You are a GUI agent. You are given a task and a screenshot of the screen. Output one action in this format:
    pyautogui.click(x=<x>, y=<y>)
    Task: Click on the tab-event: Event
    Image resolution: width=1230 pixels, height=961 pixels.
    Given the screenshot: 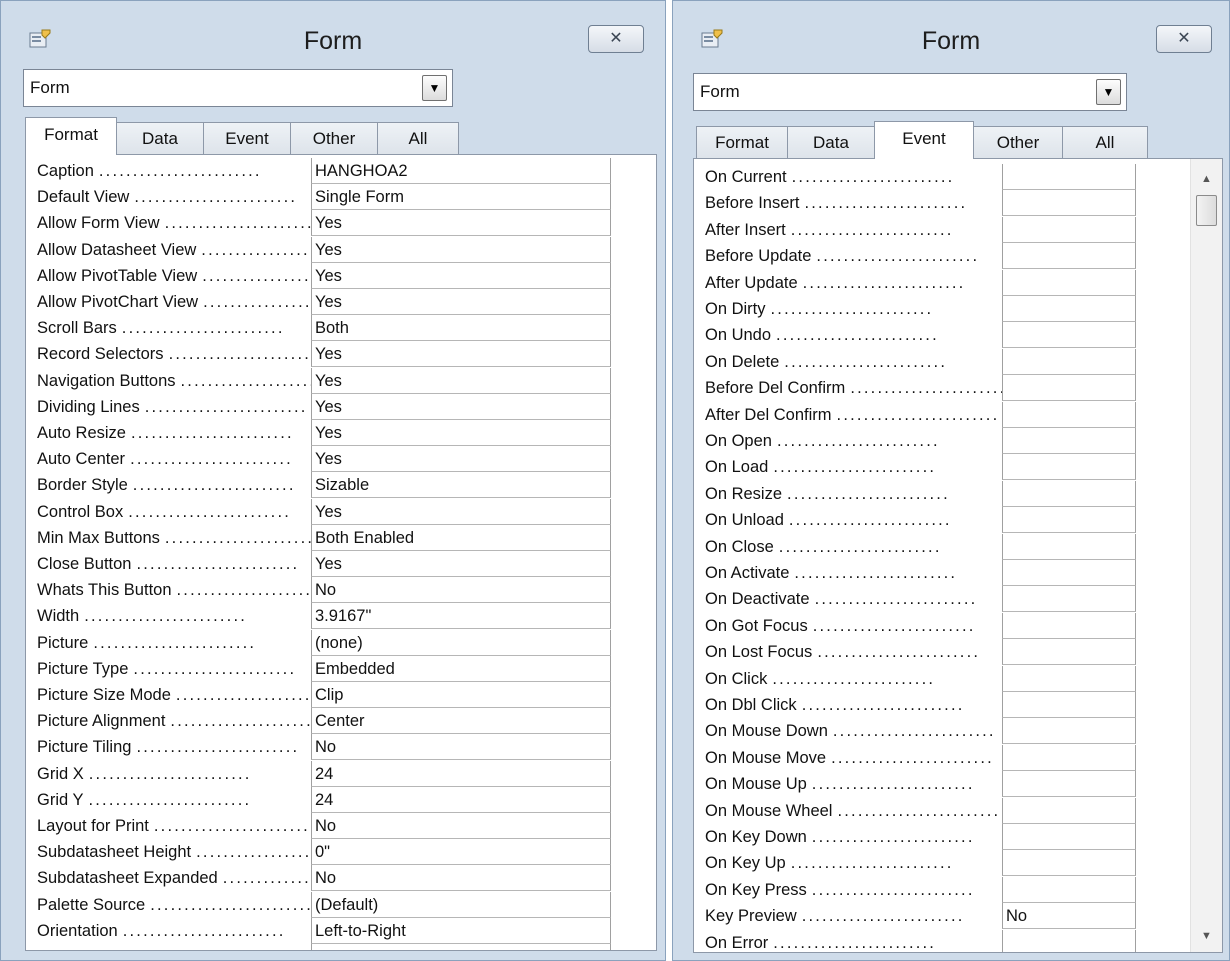 What is the action you would take?
    pyautogui.click(x=924, y=140)
    